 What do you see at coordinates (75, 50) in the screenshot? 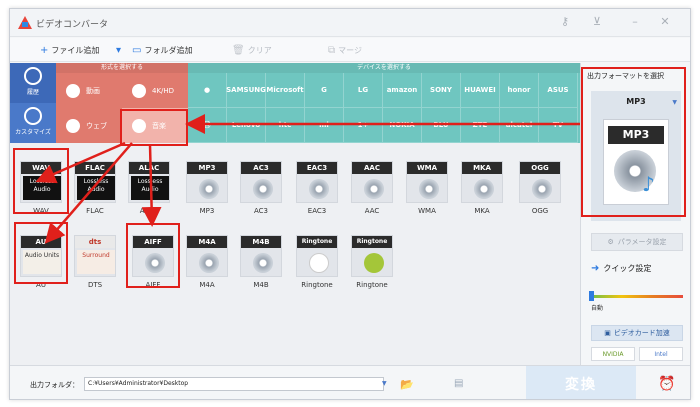
I see `add-file-label: ファイル追加` at bounding box center [75, 50].